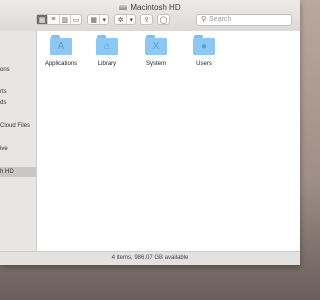 The height and width of the screenshot is (300, 320). I want to click on columns-icon: ▥, so click(64, 20).